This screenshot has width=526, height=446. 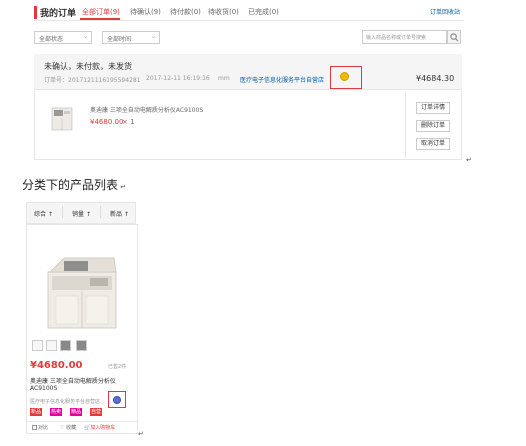 I want to click on title-accent-bar, so click(x=35, y=12).